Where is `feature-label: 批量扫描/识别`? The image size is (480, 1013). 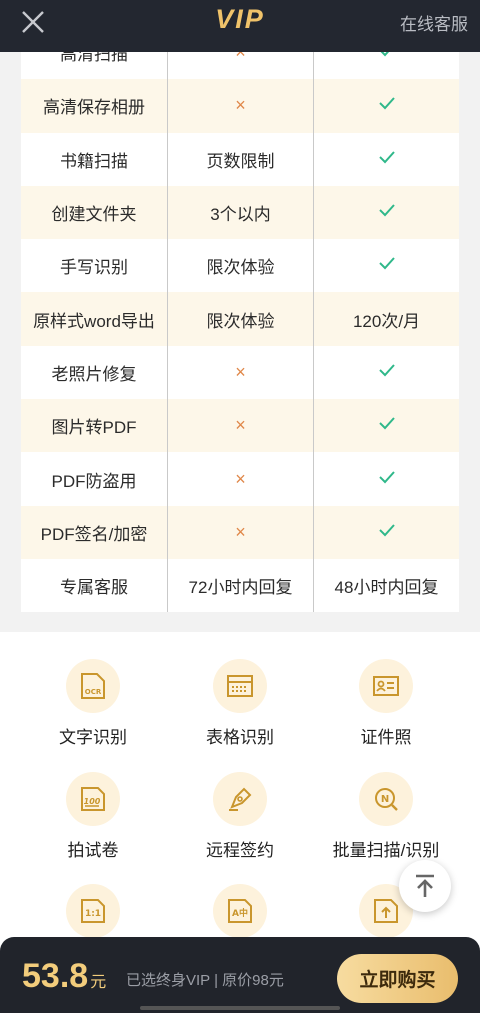 feature-label: 批量扫描/识别 is located at coordinates (386, 850).